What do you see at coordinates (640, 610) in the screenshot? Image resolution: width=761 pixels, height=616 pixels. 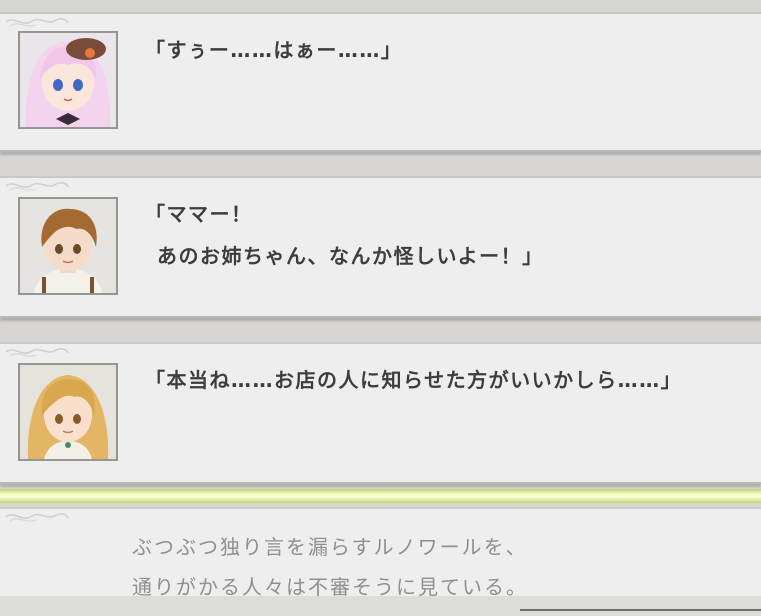 I see `scroll-indicator` at bounding box center [640, 610].